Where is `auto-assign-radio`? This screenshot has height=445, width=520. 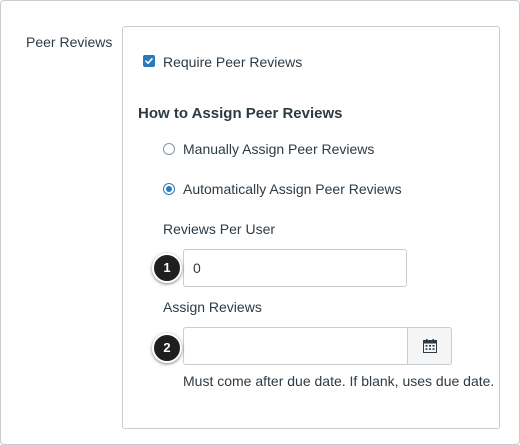
auto-assign-radio is located at coordinates (169, 189).